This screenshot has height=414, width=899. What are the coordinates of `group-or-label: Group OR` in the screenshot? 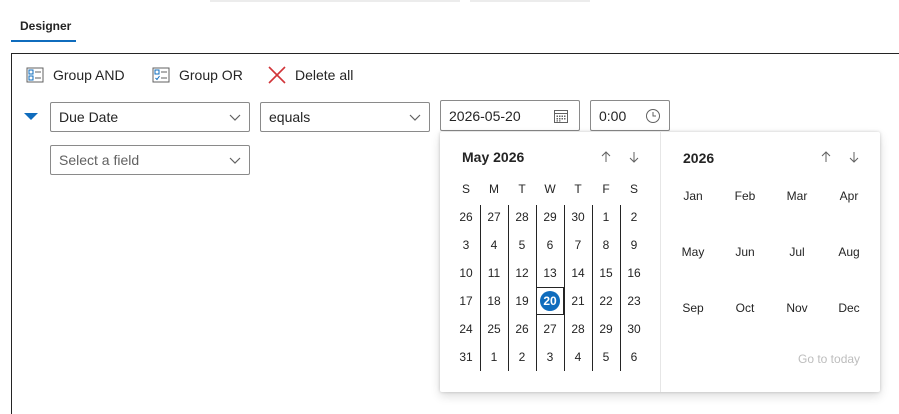 It's located at (211, 75).